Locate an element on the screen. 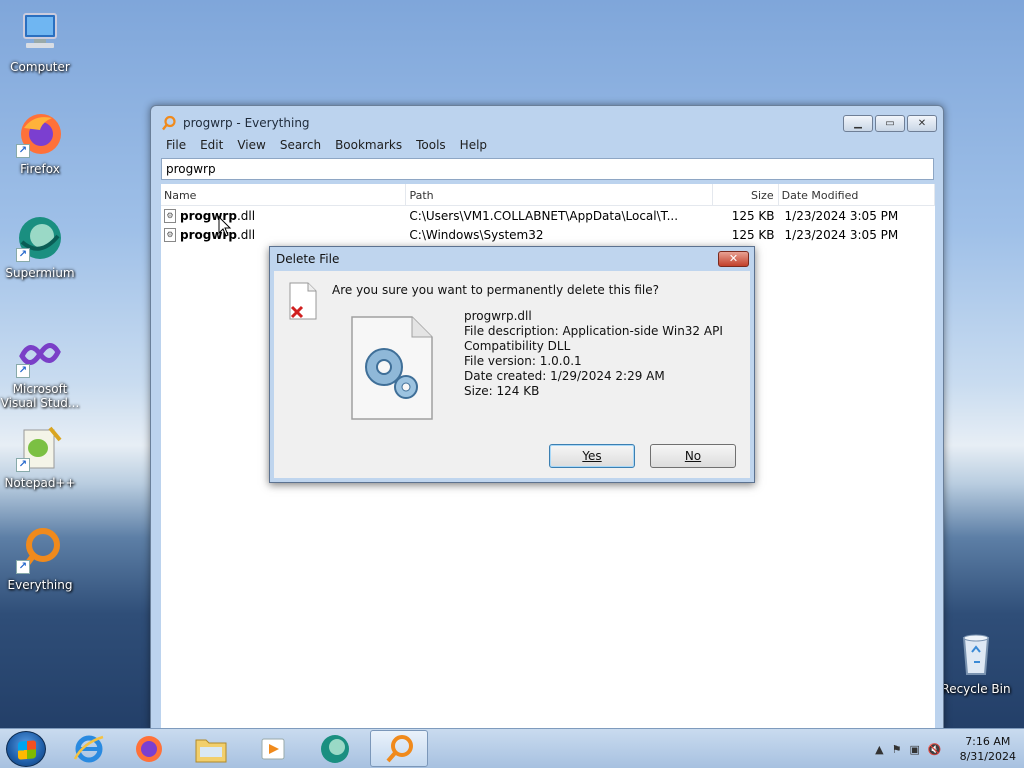 The image size is (1024, 768). windows-logo-icon is located at coordinates (27, 750).